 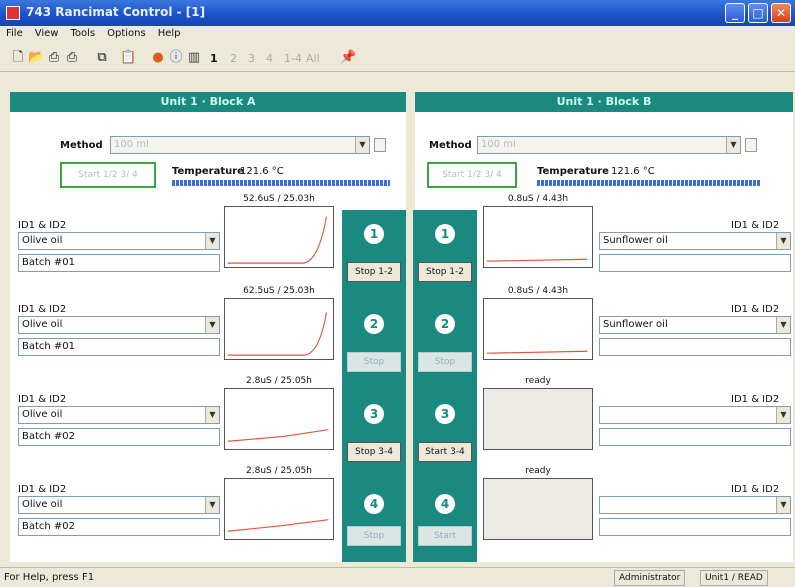 I want to click on close-button: ✕, so click(x=781, y=13).